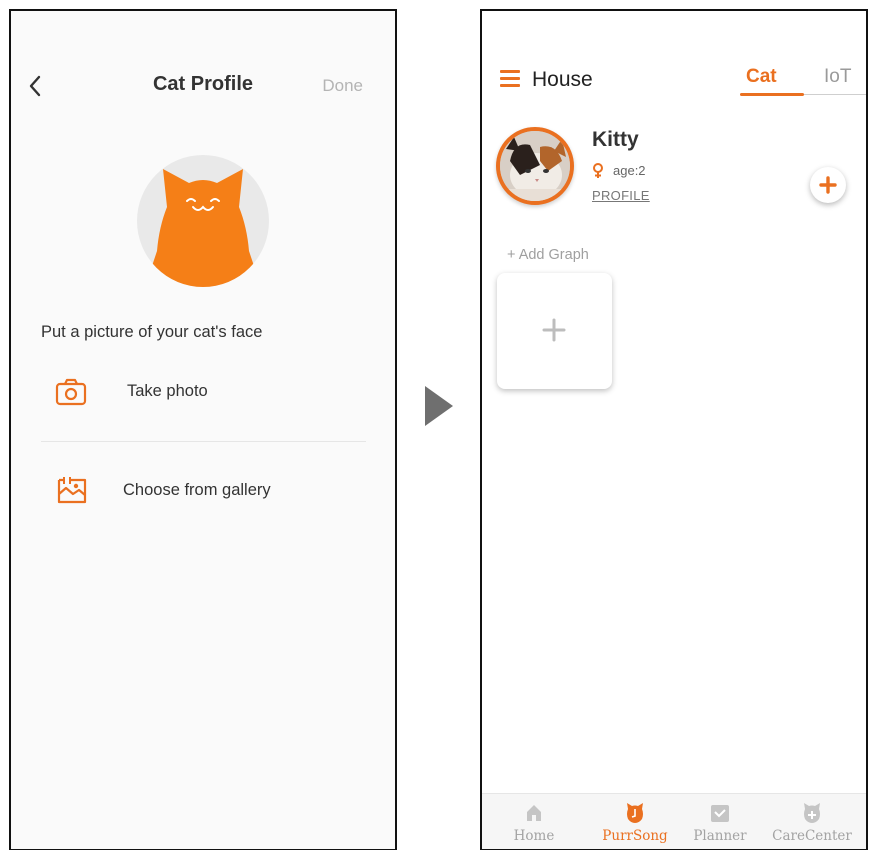 This screenshot has width=872, height=850. Describe the element at coordinates (510, 79) in the screenshot. I see `menu-icon` at that location.